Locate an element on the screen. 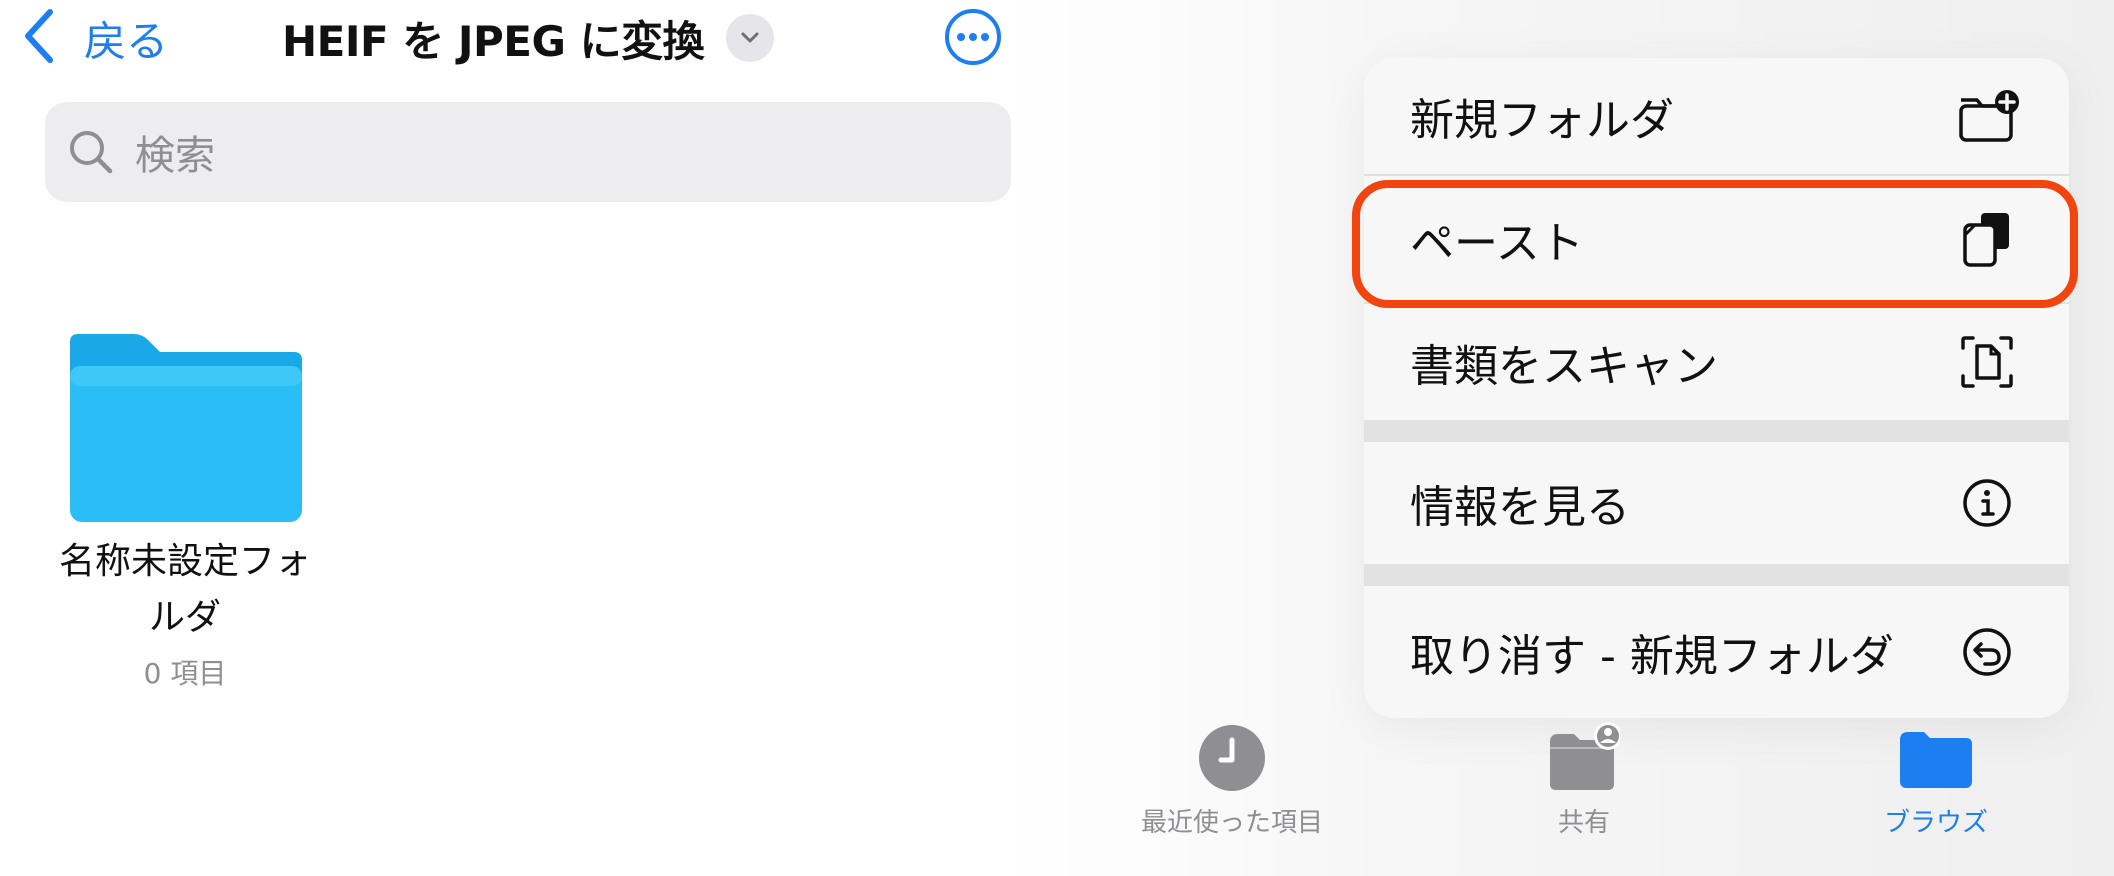 The width and height of the screenshot is (2114, 876). page-title: HEIF を JPEG に変換 is located at coordinates (493, 41).